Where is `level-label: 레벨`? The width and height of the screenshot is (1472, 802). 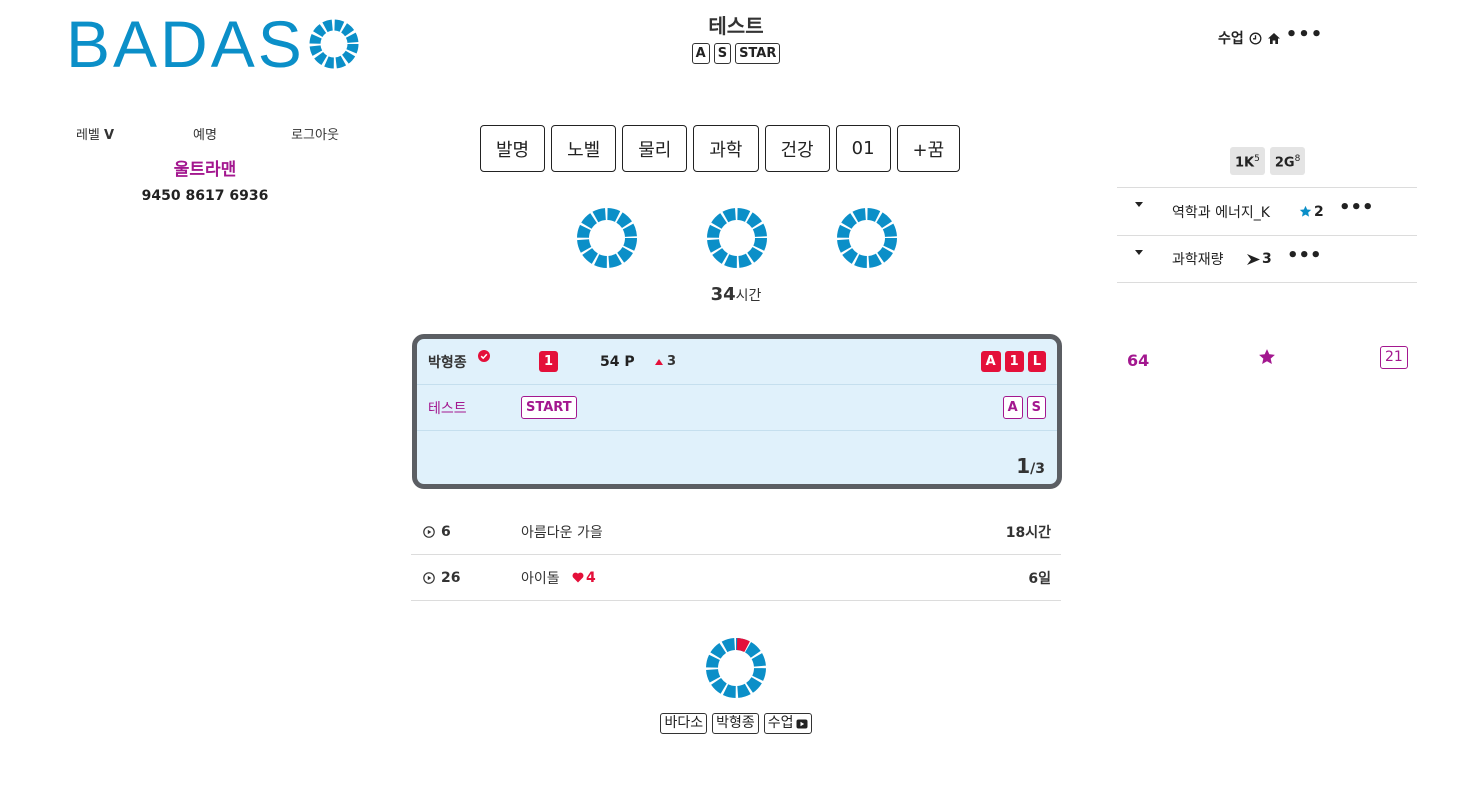
level-label: 레벨 is located at coordinates (87, 135).